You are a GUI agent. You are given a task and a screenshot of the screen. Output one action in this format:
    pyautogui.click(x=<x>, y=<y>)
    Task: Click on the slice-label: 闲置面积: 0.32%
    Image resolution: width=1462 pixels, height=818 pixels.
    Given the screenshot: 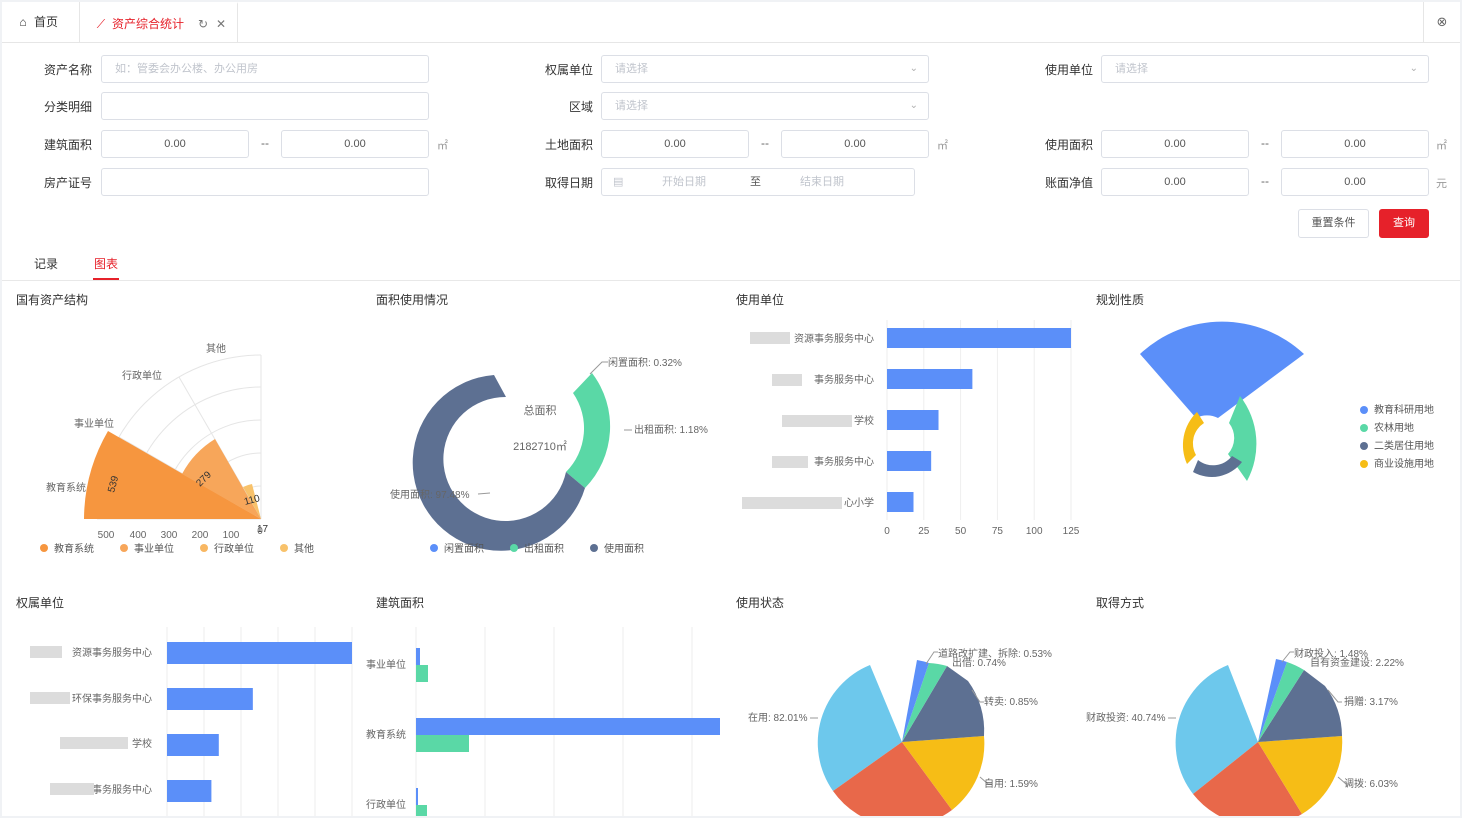 What is the action you would take?
    pyautogui.click(x=645, y=362)
    